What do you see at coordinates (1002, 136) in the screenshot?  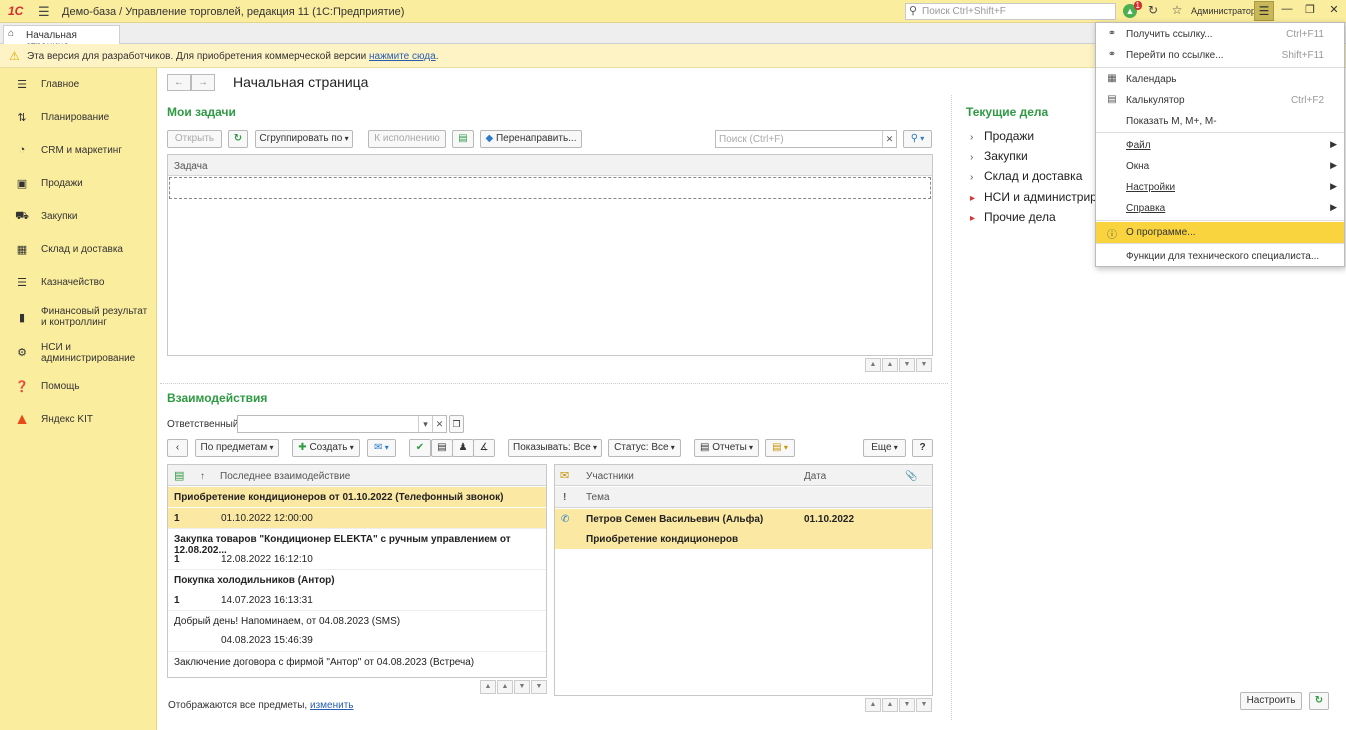 I see `current-item-sales: › Продажи` at bounding box center [1002, 136].